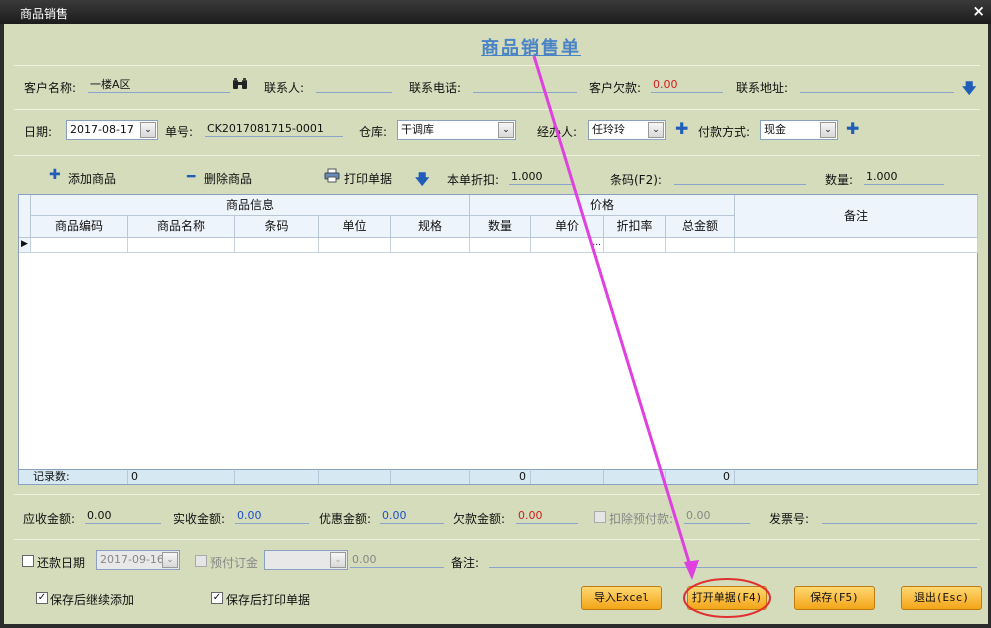 This screenshot has width=991, height=628. I want to click on annotation-arrow-head, so click(691, 570).